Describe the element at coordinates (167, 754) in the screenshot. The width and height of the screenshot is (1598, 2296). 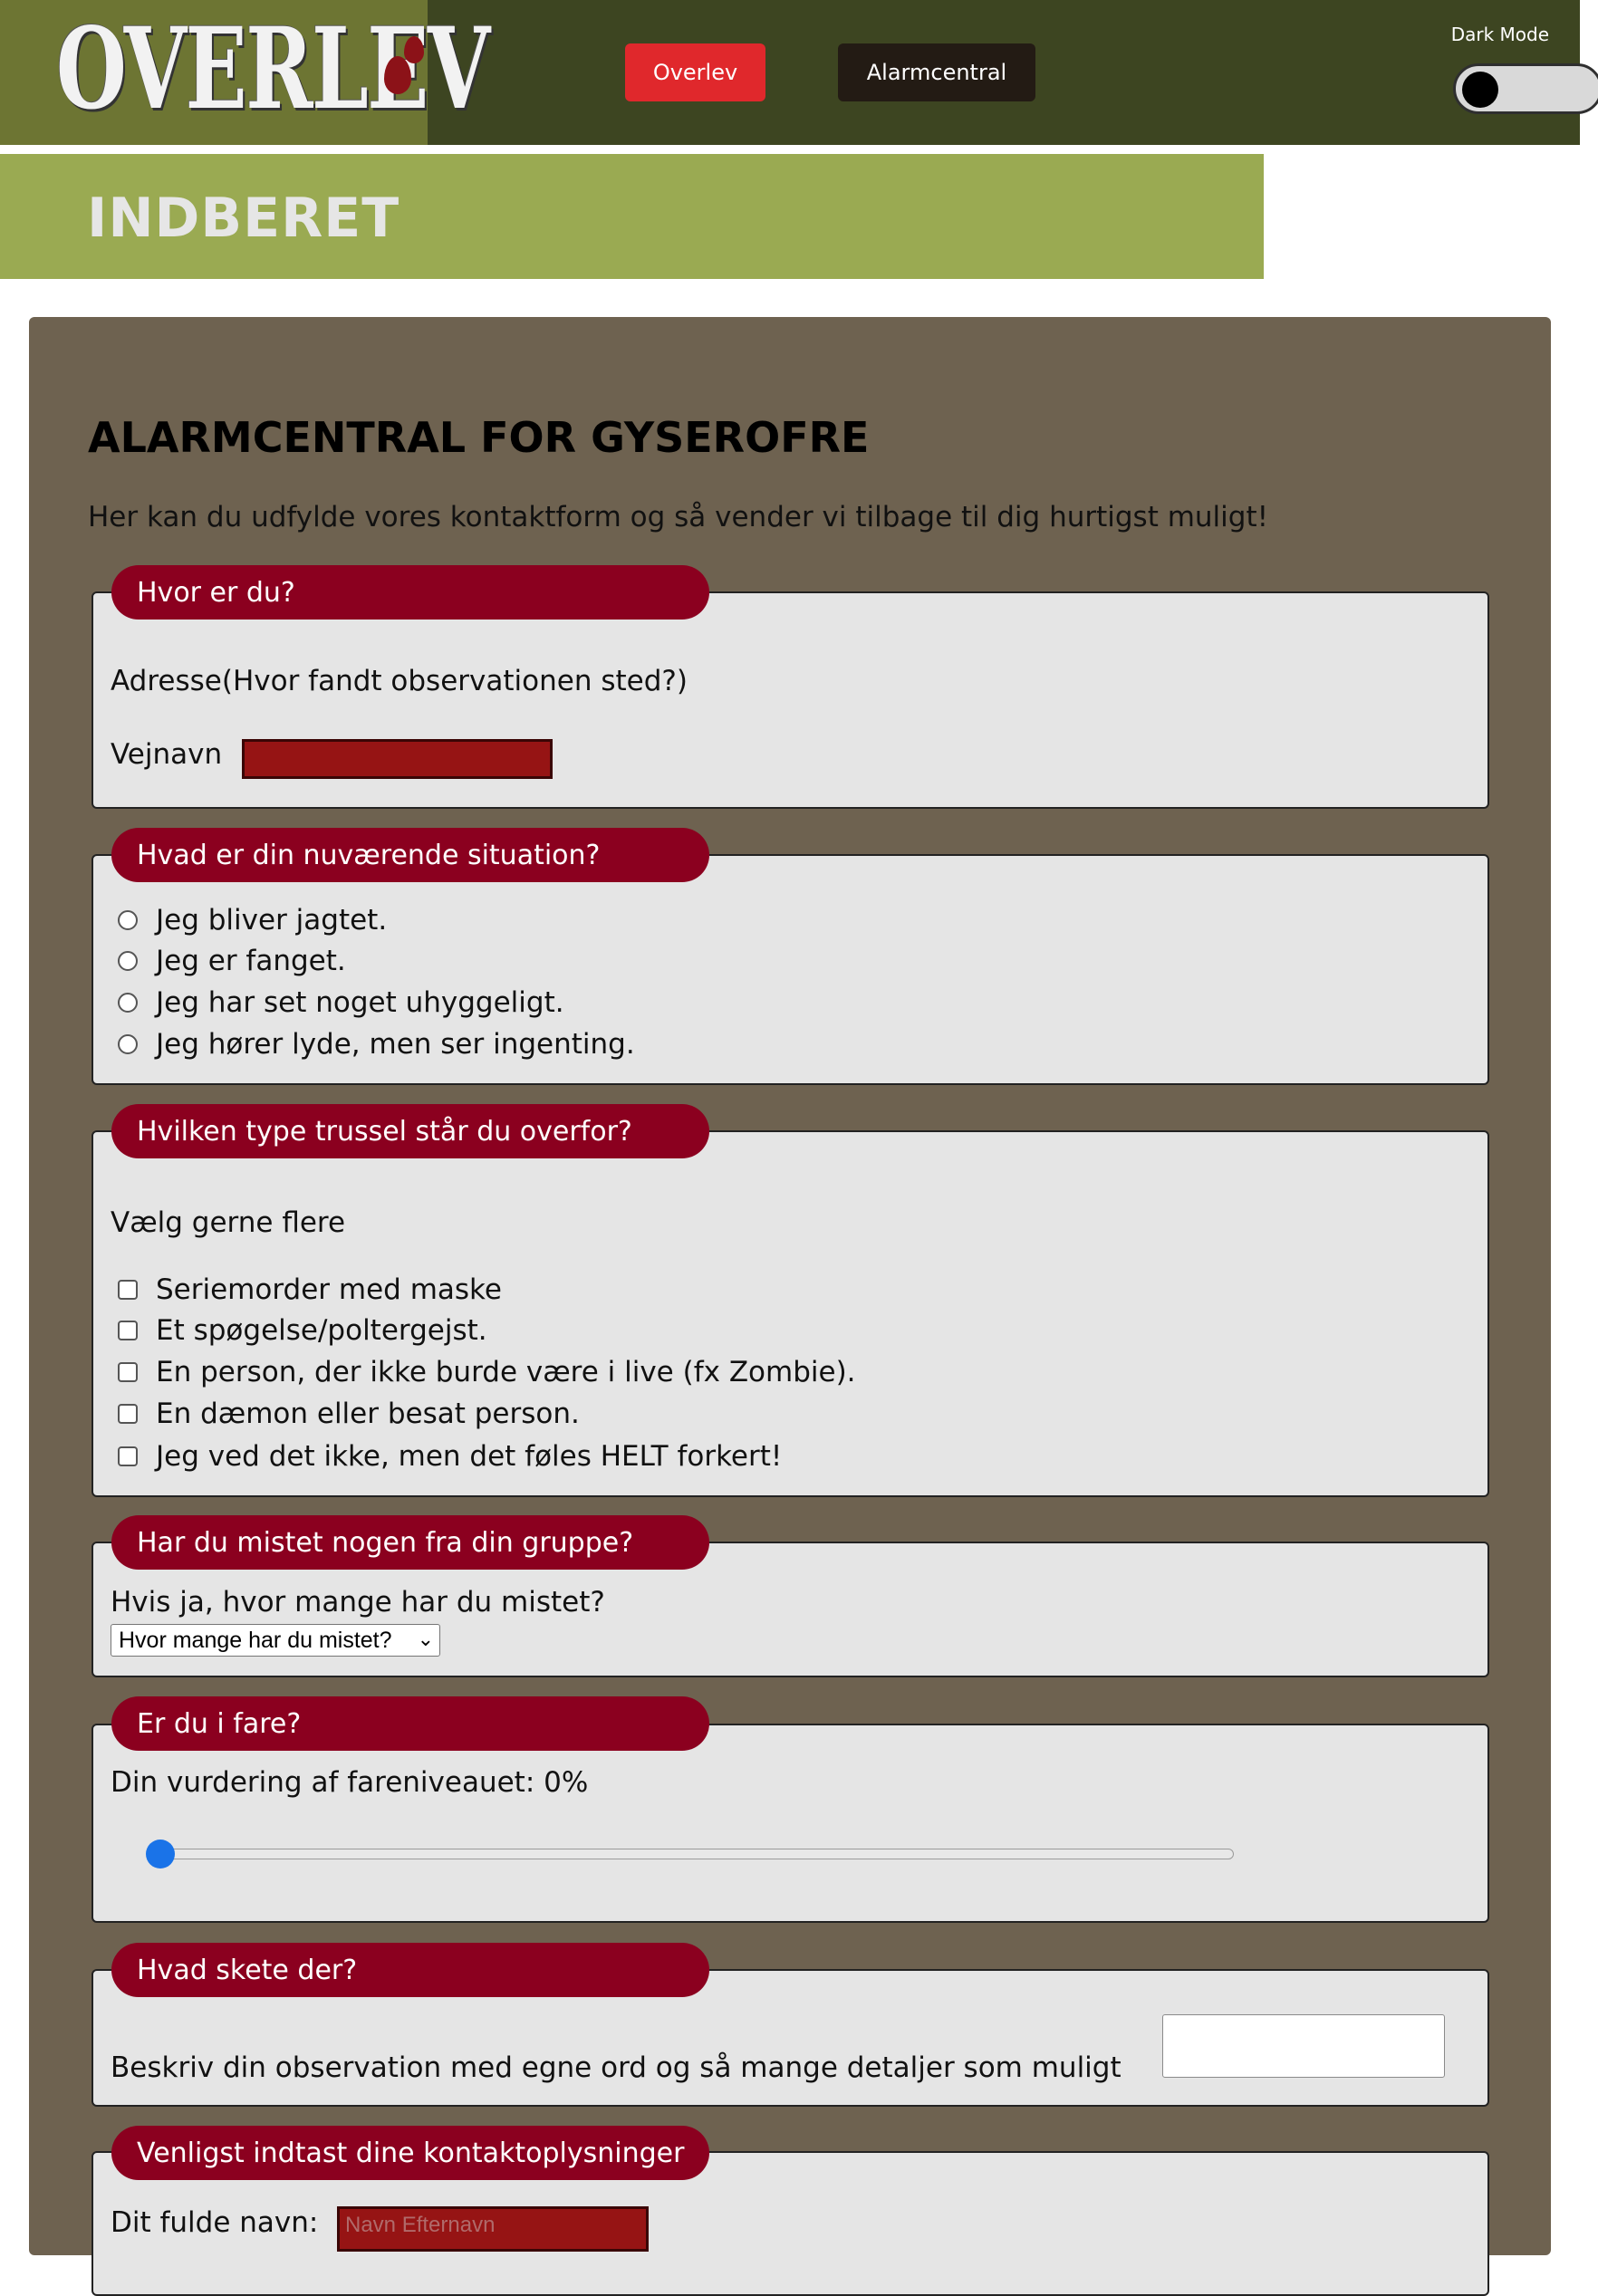
I see `street-label: Vejnavn` at that location.